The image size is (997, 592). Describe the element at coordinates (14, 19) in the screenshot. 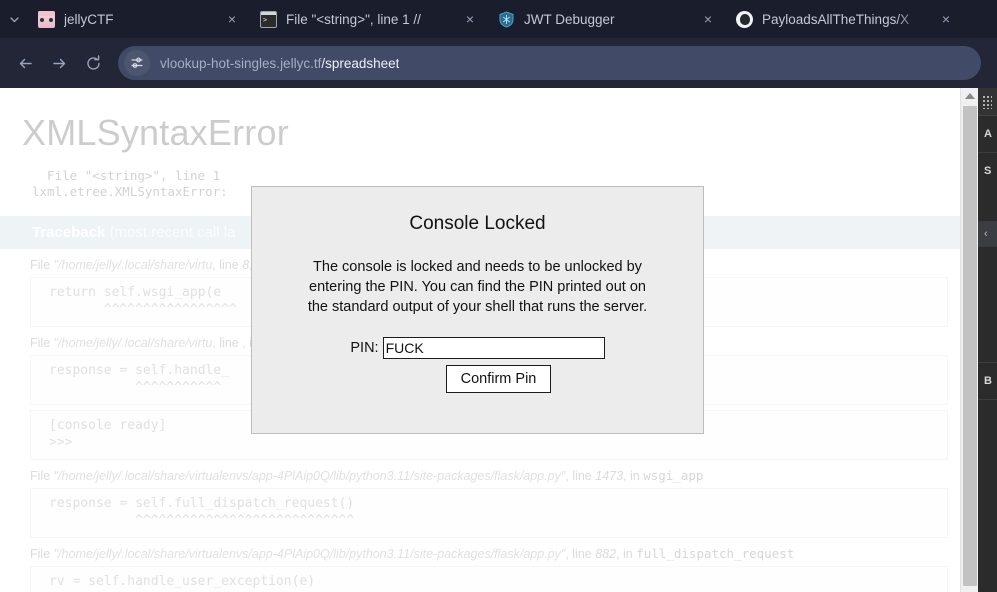

I see `tab-list-chevron-down-icon` at that location.